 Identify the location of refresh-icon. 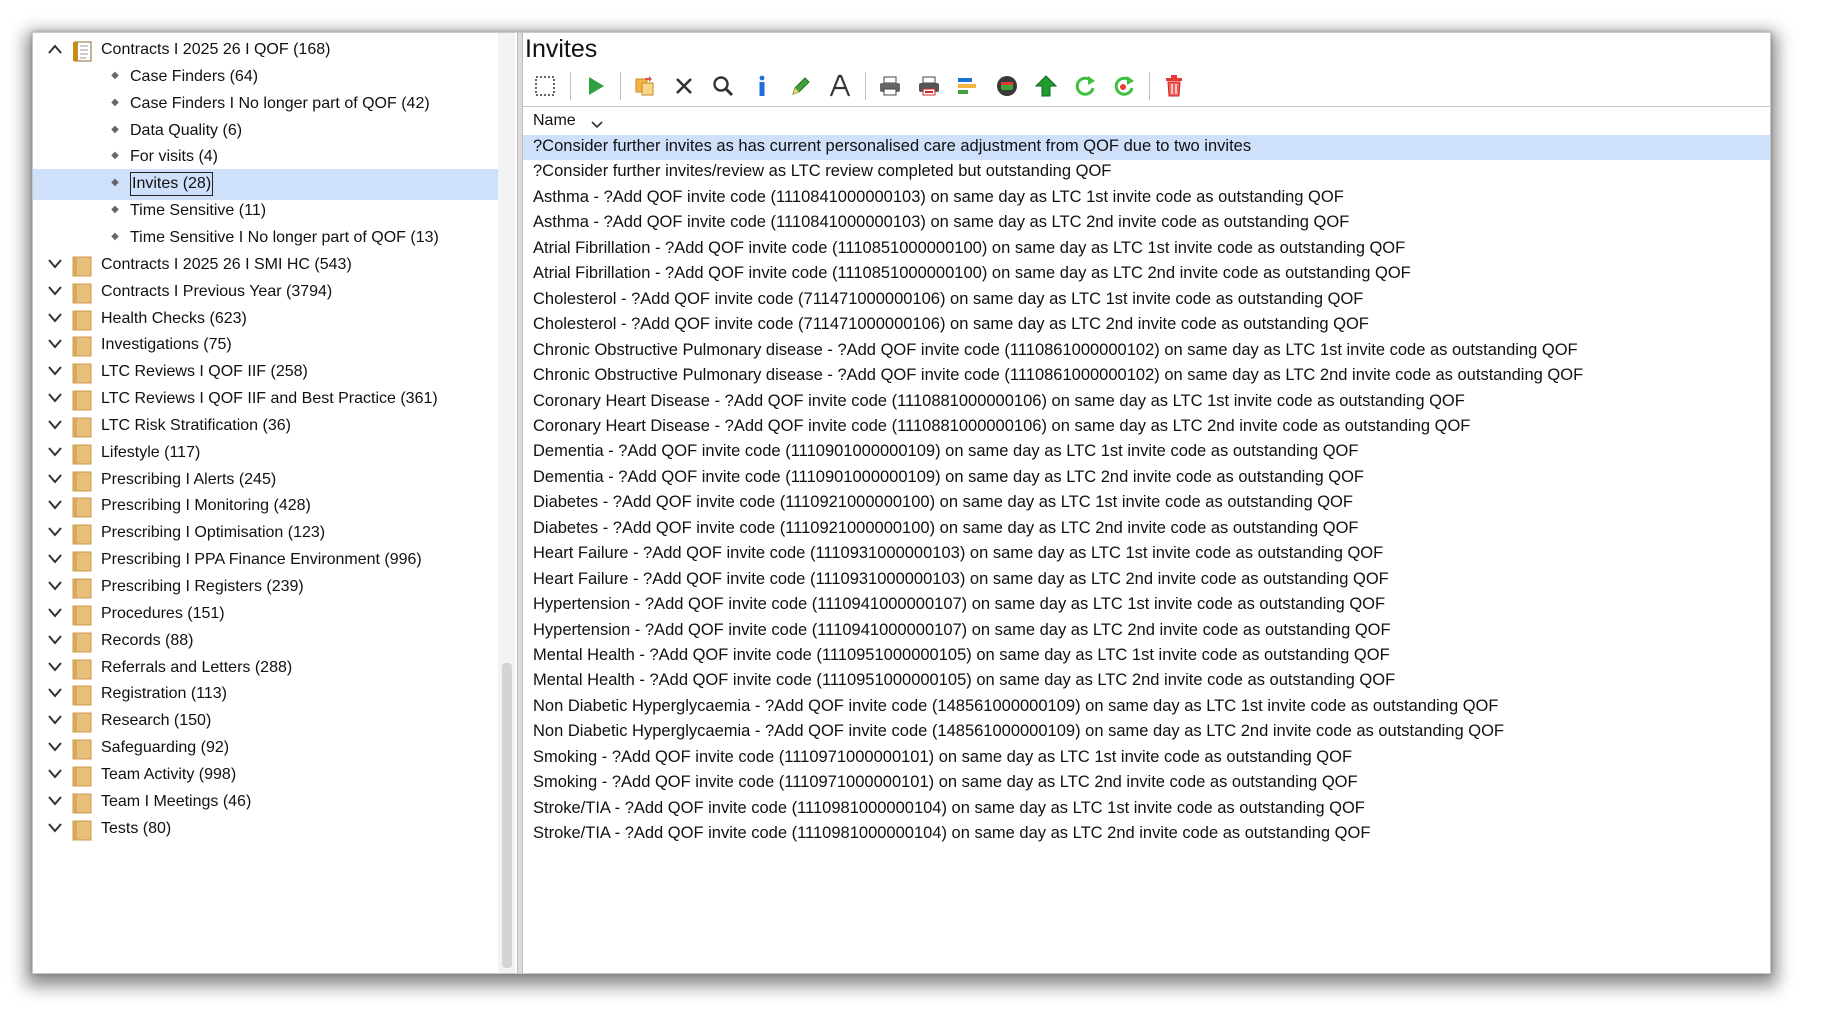
(1085, 86).